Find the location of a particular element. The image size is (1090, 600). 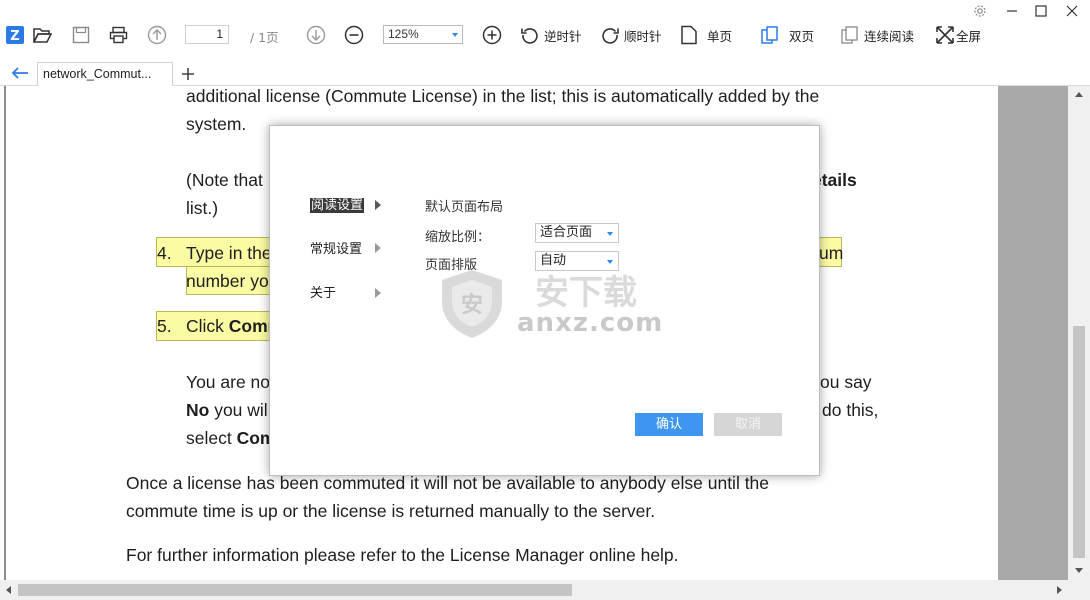

cancel-button: 取消 is located at coordinates (748, 424).